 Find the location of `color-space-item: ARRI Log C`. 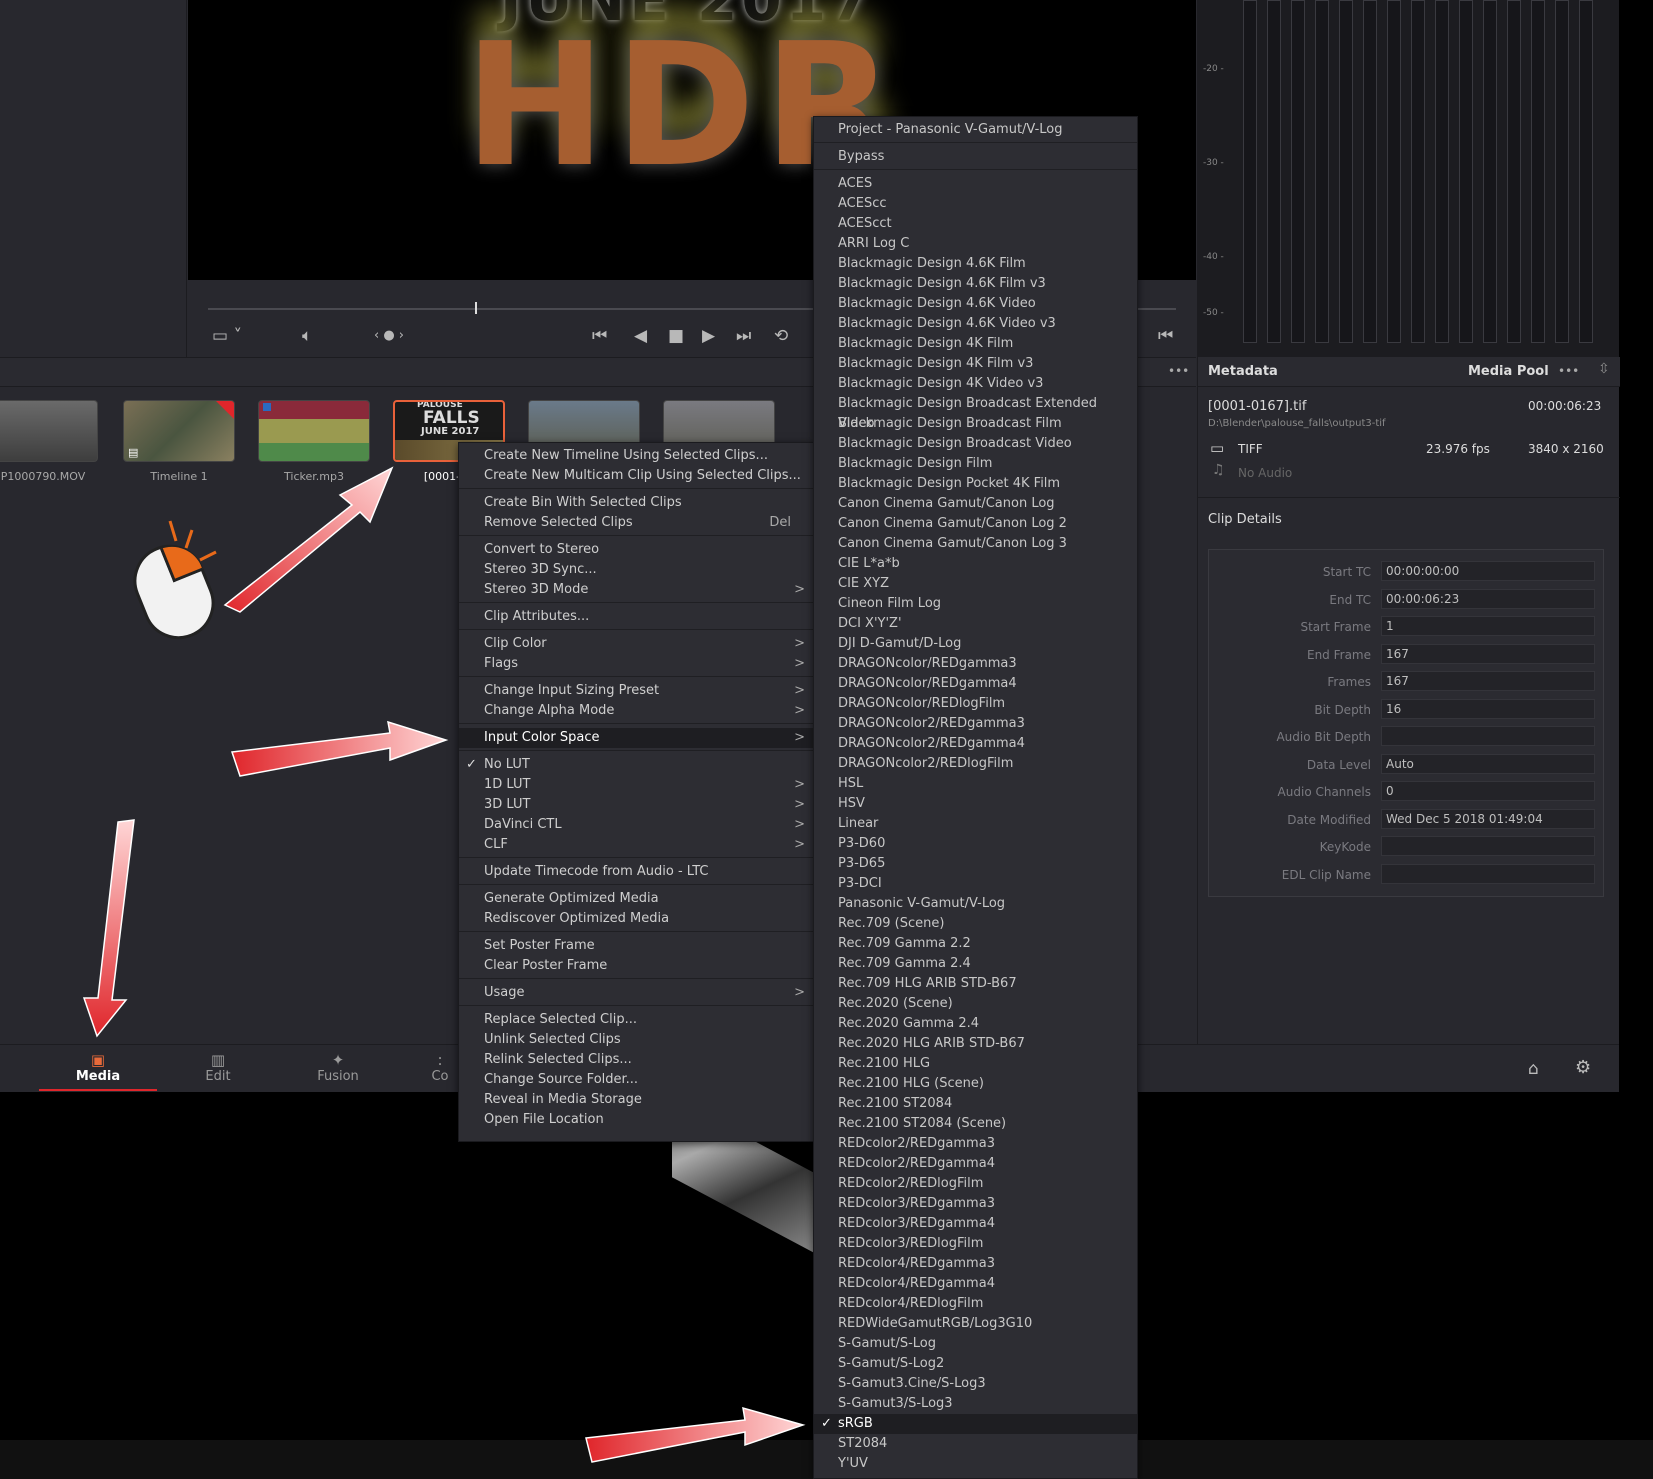

color-space-item: ARRI Log C is located at coordinates (975, 244).